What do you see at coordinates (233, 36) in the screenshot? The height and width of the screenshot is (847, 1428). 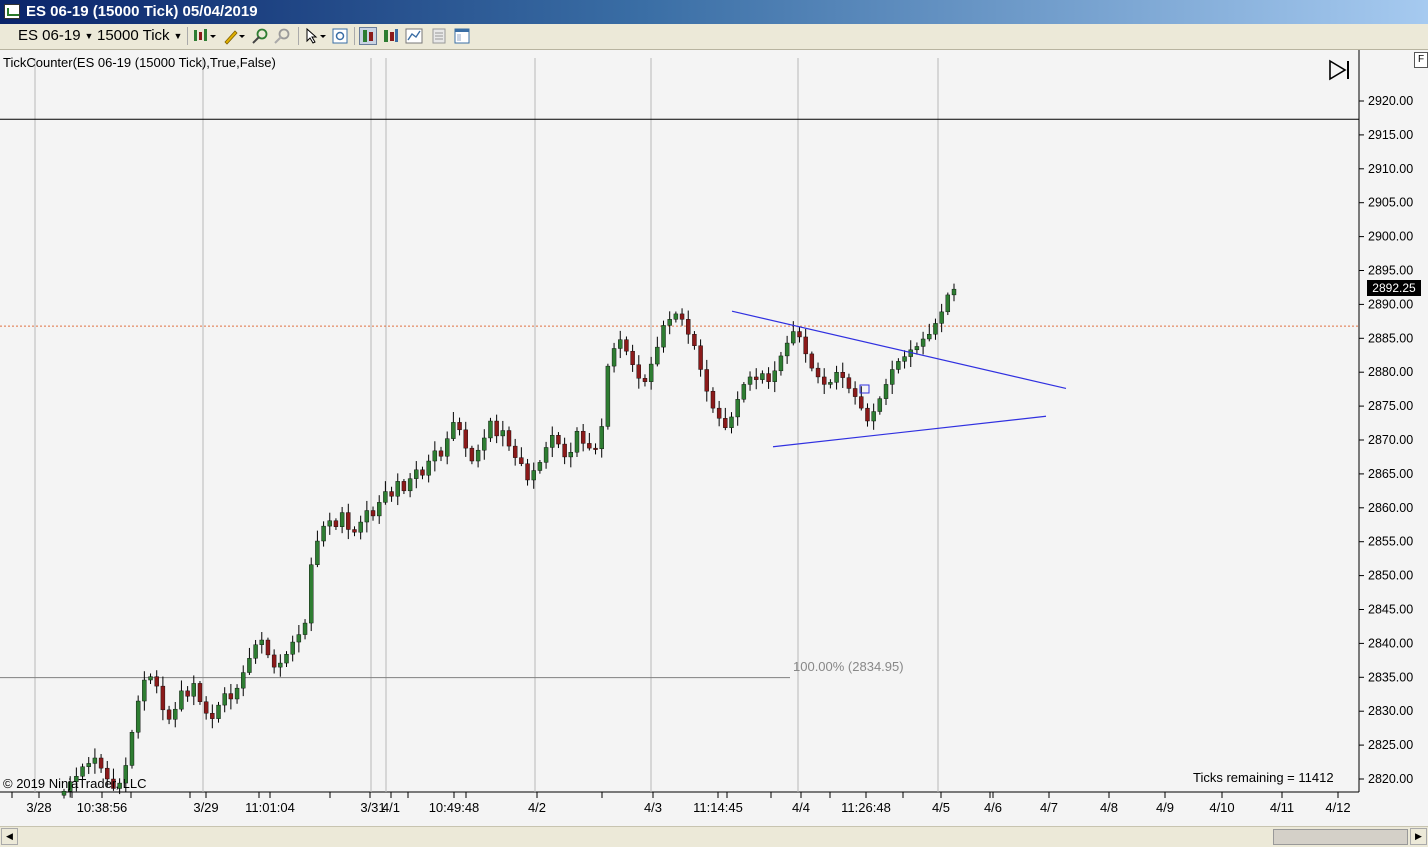 I see `drawing-tool-icon` at bounding box center [233, 36].